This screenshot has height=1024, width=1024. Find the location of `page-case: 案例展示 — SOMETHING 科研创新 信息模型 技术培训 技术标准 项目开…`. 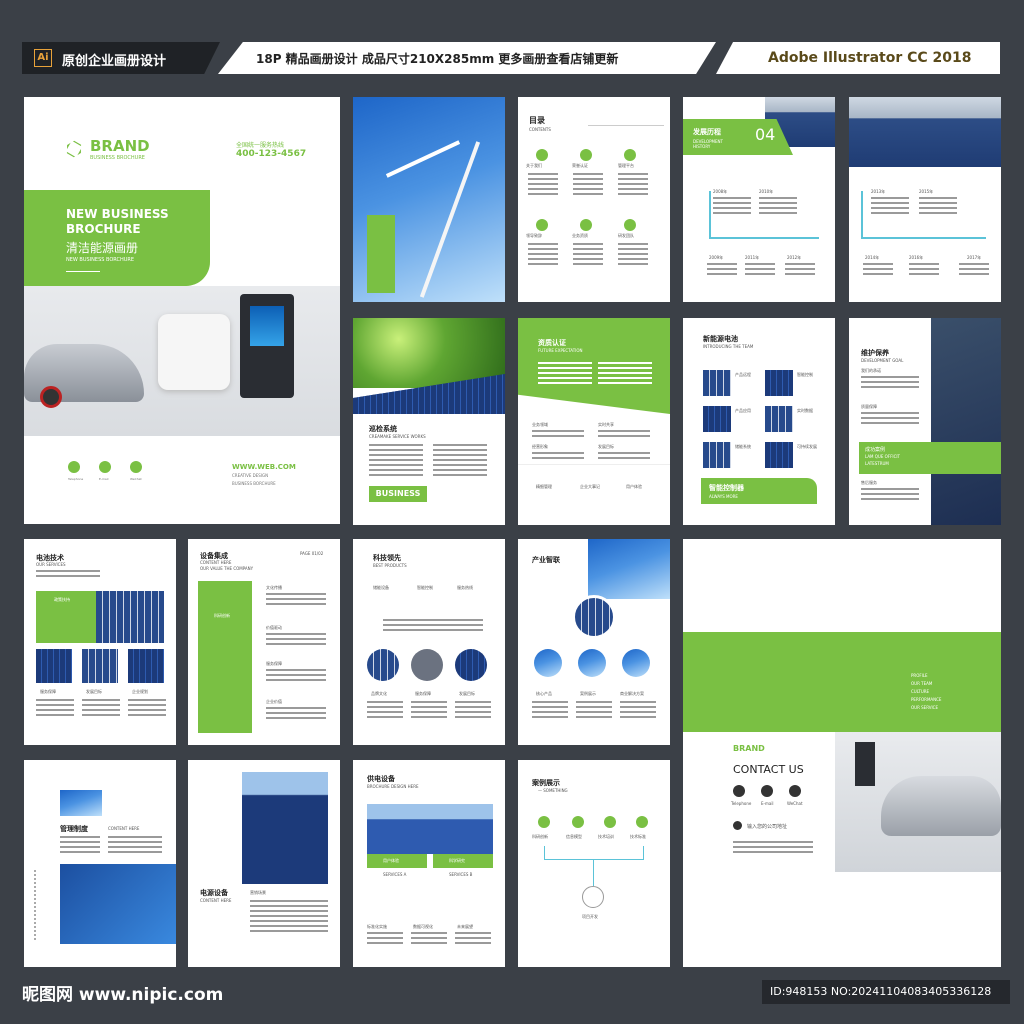

page-case: 案例展示 — SOMETHING 科研创新 信息模型 技术培训 技术标准 项目开… is located at coordinates (594, 863).